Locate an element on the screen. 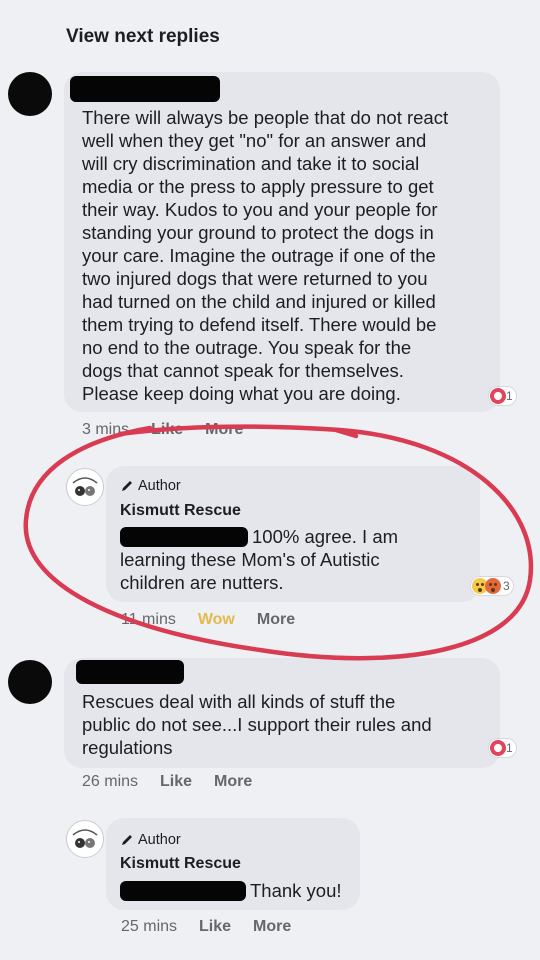  reply-line: learning these Mom's of Autistic is located at coordinates (250, 559).